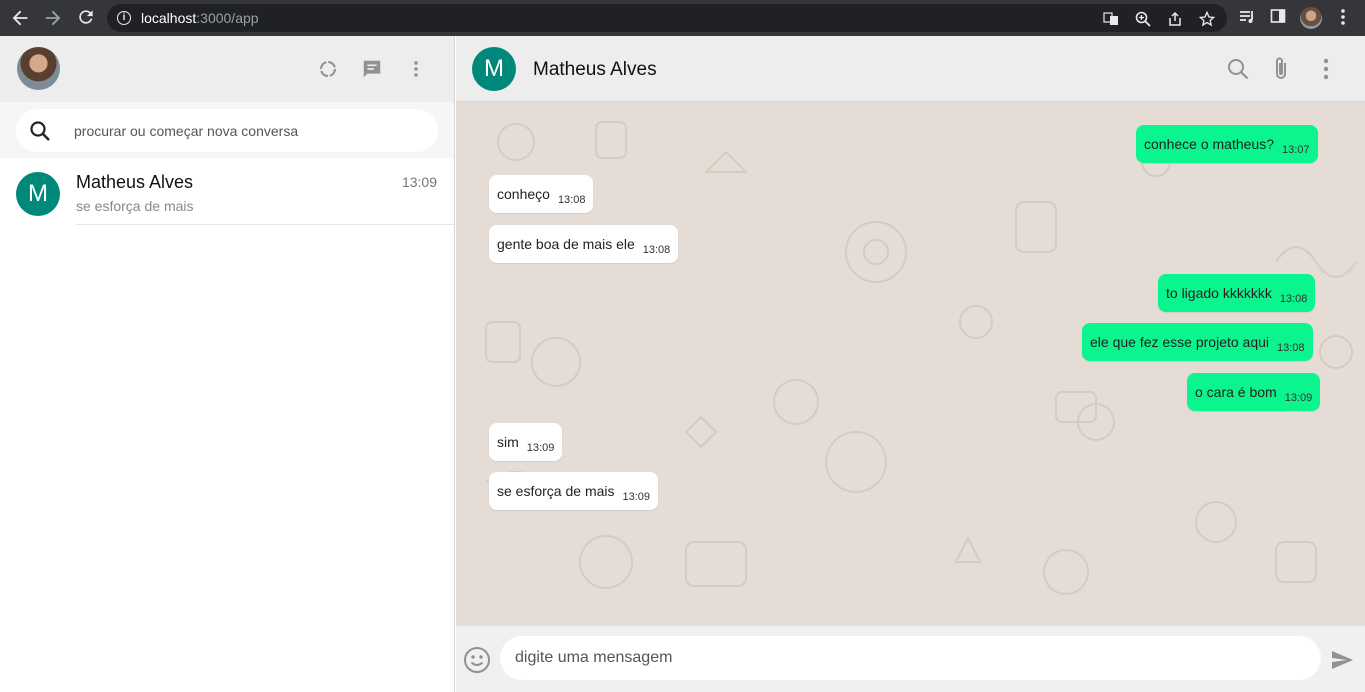 The image size is (1365, 692). I want to click on send-icon, so click(1342, 660).